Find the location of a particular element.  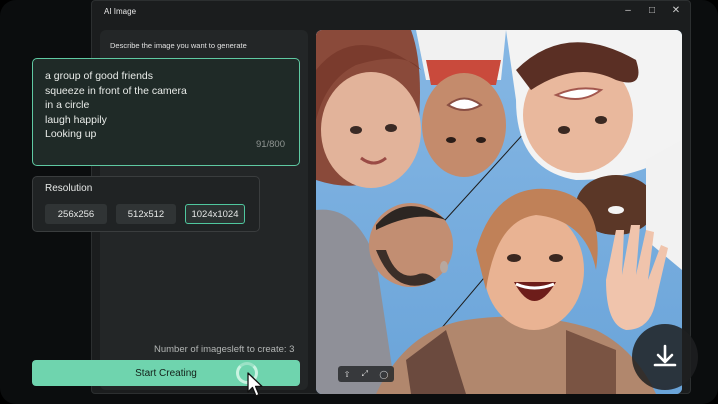

share-icon: ⇧ is located at coordinates (347, 374).